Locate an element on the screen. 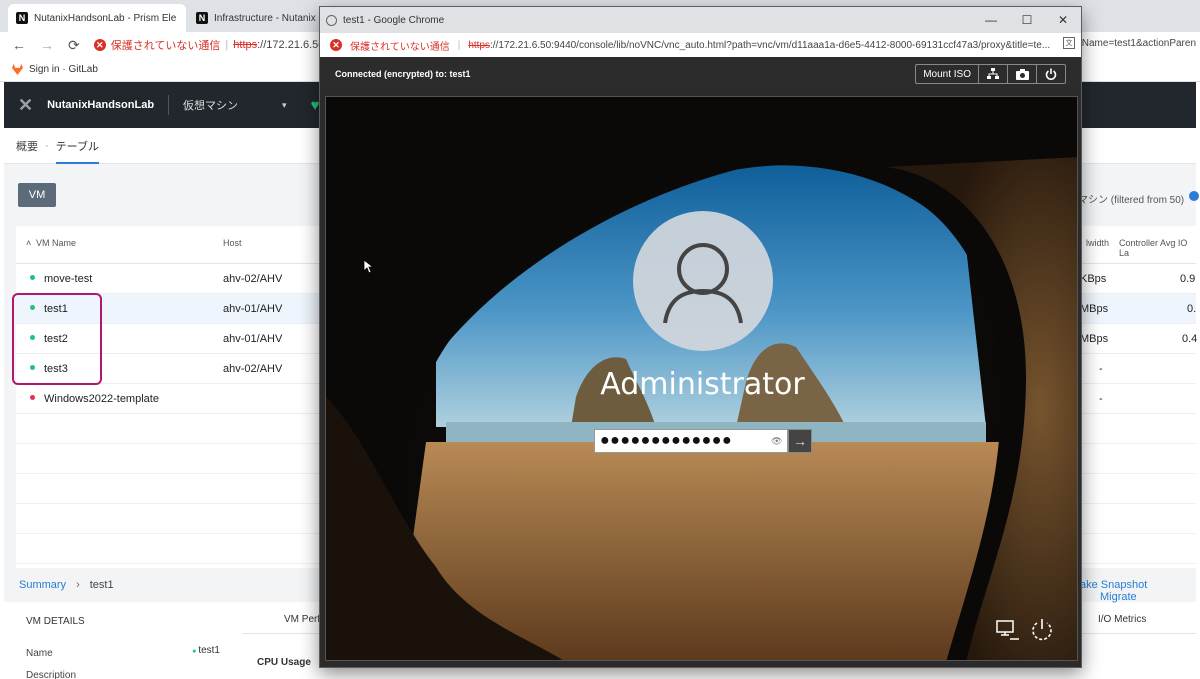 This screenshot has width=1200, height=679. tab-vm-performance: VM Perf is located at coordinates (302, 619).